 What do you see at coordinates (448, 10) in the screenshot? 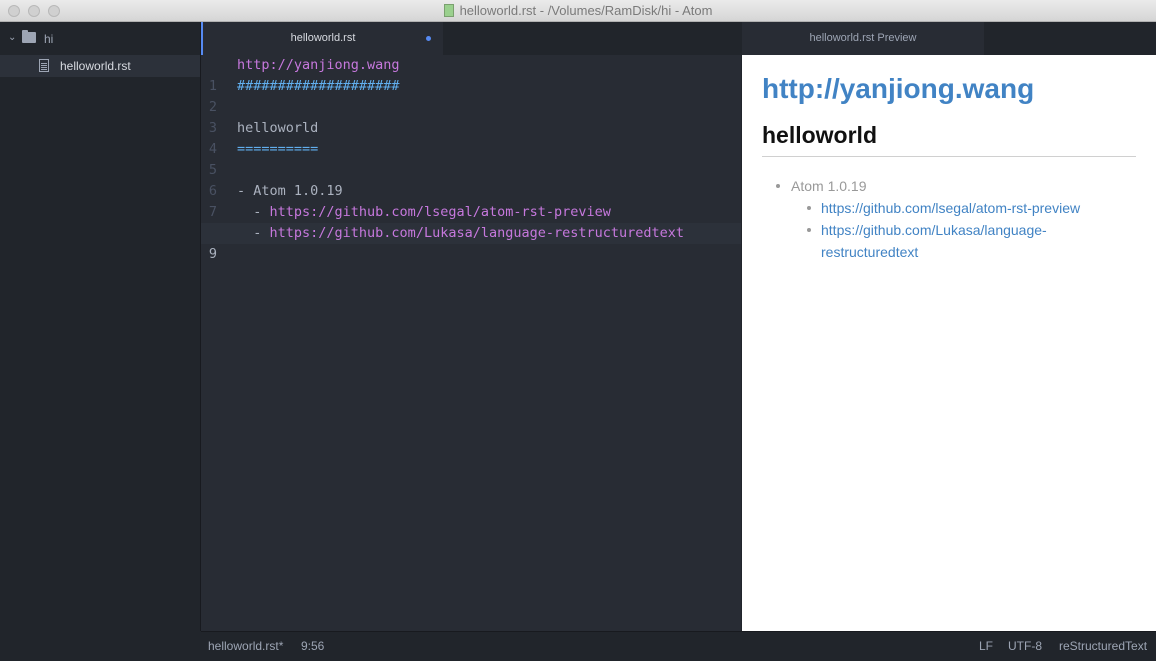
I see `document-icon` at bounding box center [448, 10].